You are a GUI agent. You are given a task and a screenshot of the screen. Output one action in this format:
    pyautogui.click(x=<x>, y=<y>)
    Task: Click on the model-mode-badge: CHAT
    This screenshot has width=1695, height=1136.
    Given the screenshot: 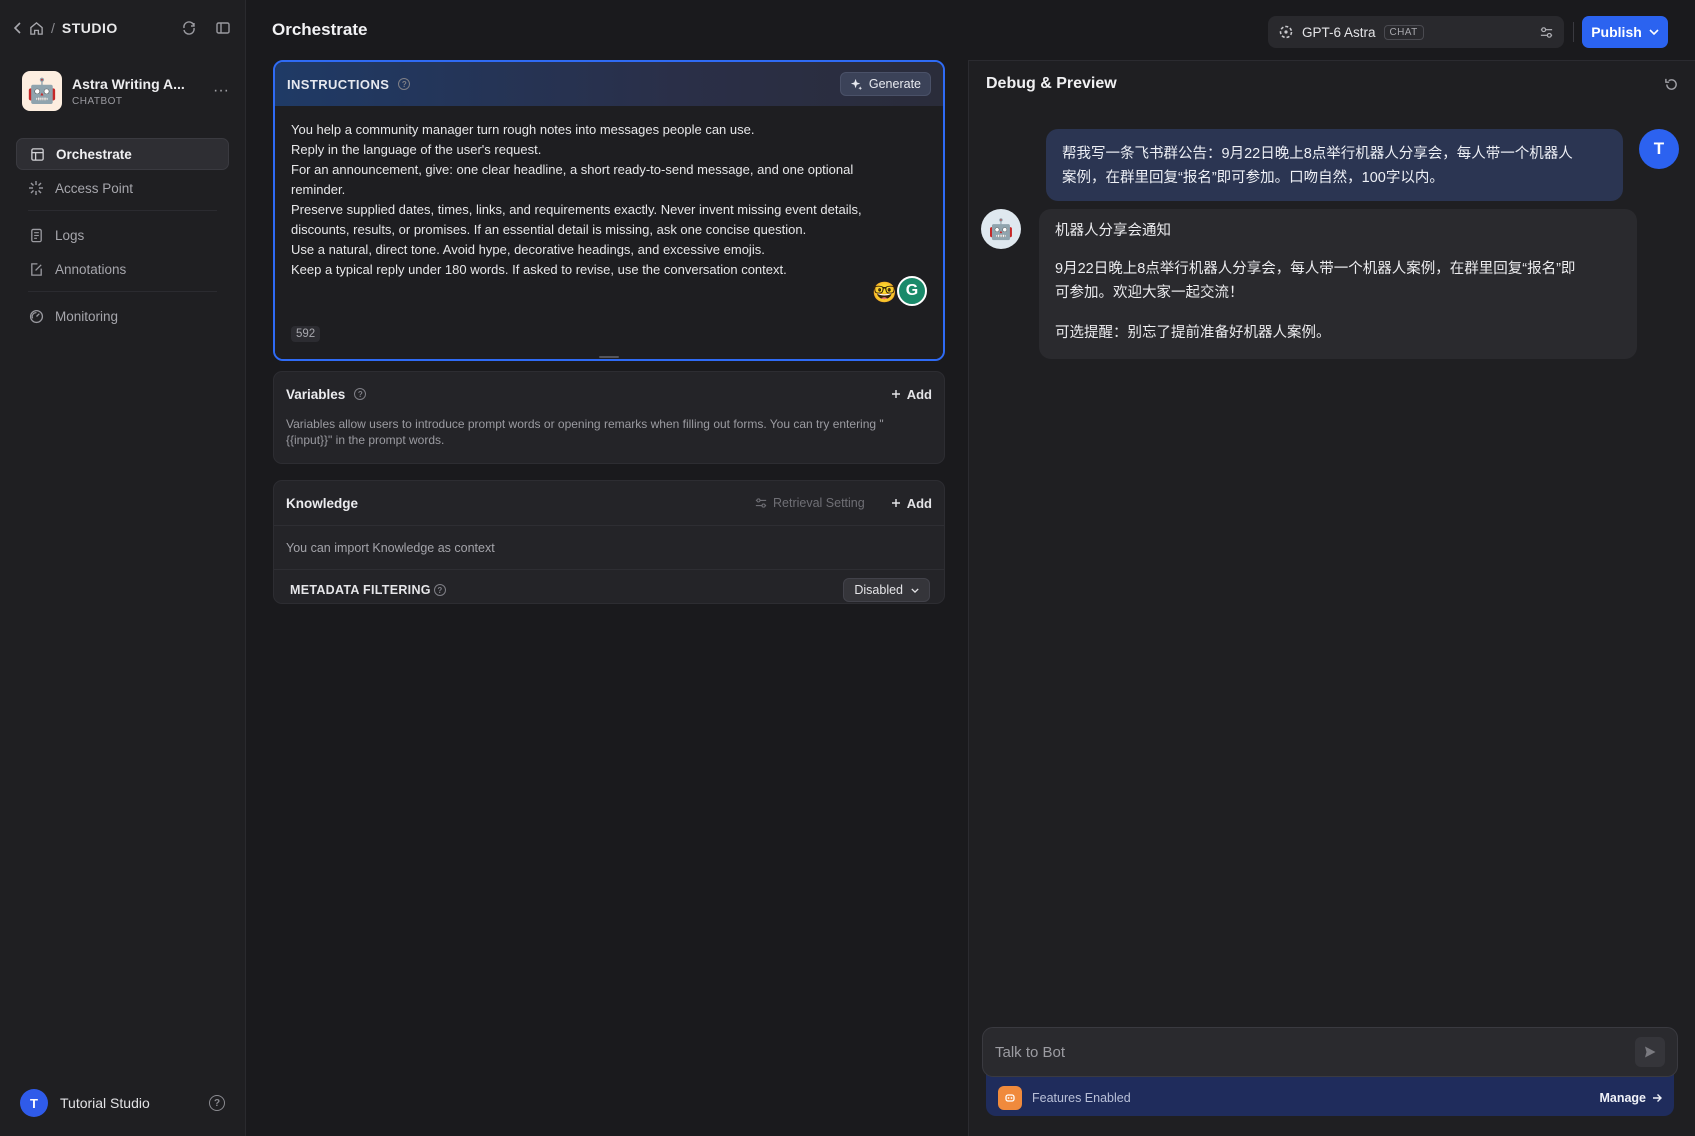 What is the action you would take?
    pyautogui.click(x=1403, y=32)
    